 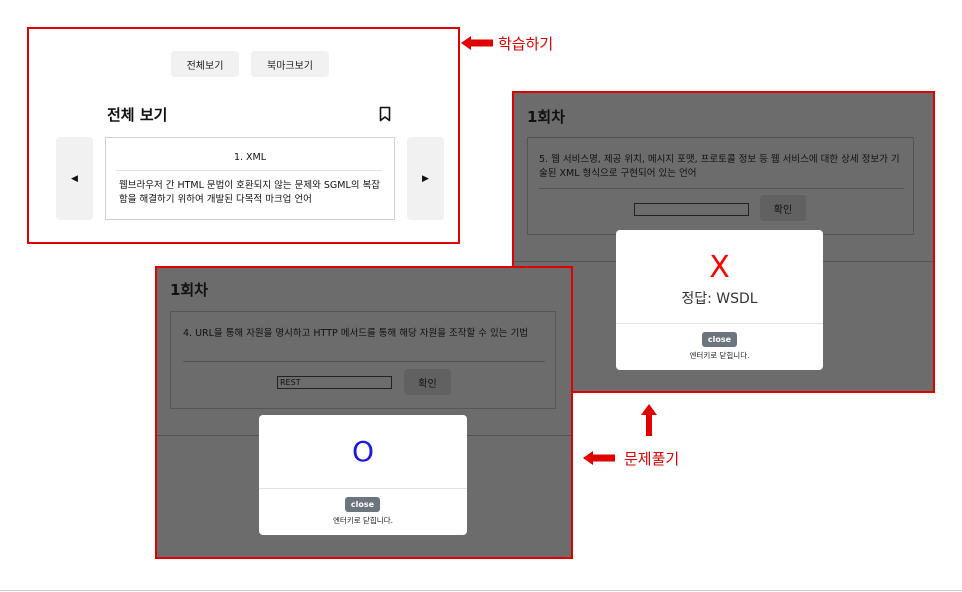 What do you see at coordinates (652, 459) in the screenshot?
I see `solve-label: 문제풀기` at bounding box center [652, 459].